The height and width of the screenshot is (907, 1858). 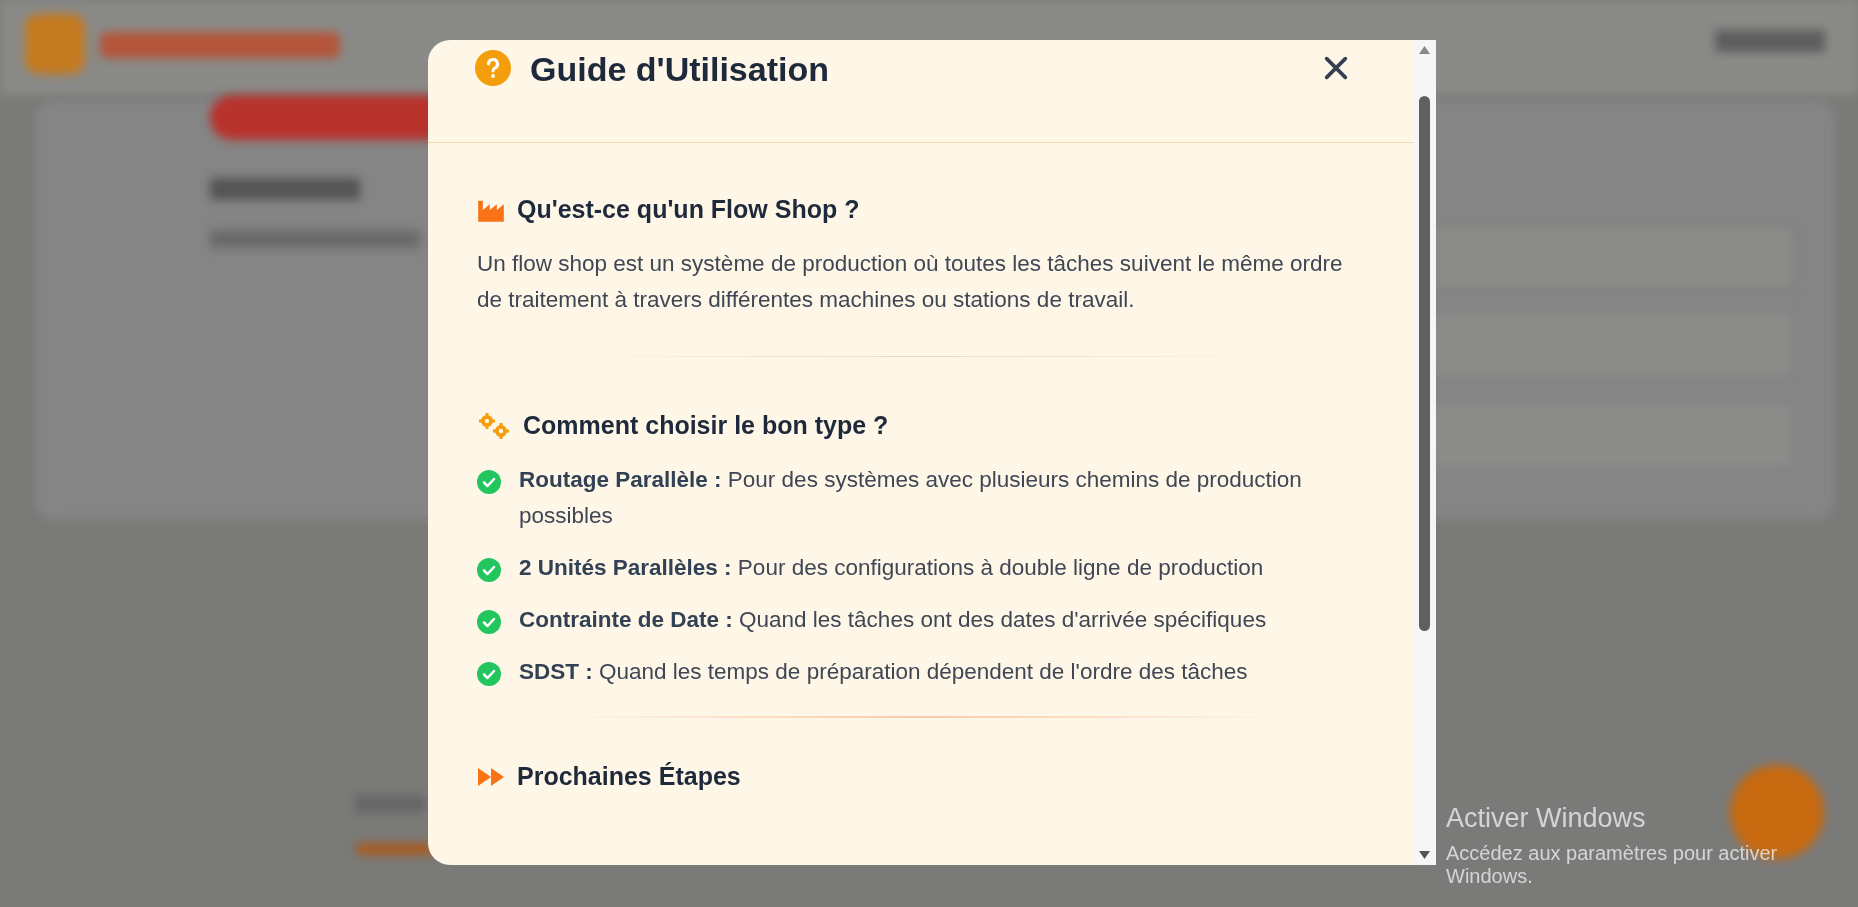 I want to click on dialog-title: Guide d'Utilisation, so click(x=680, y=69).